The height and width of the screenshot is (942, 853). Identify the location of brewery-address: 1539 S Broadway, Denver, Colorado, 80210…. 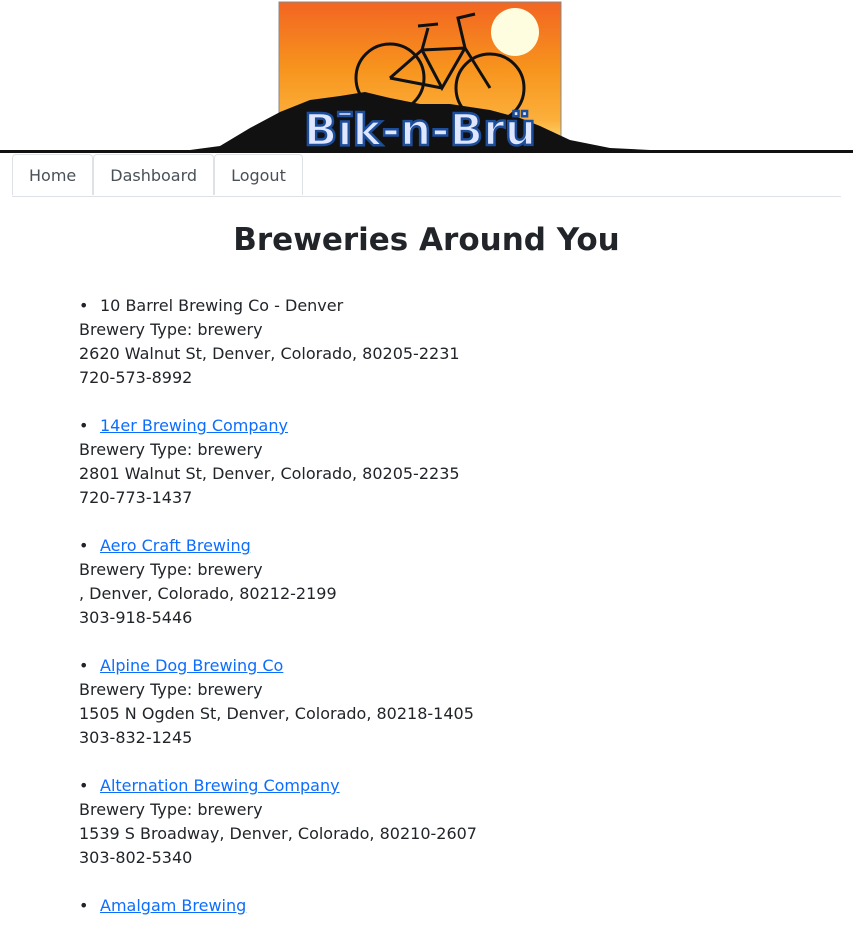
(278, 833).